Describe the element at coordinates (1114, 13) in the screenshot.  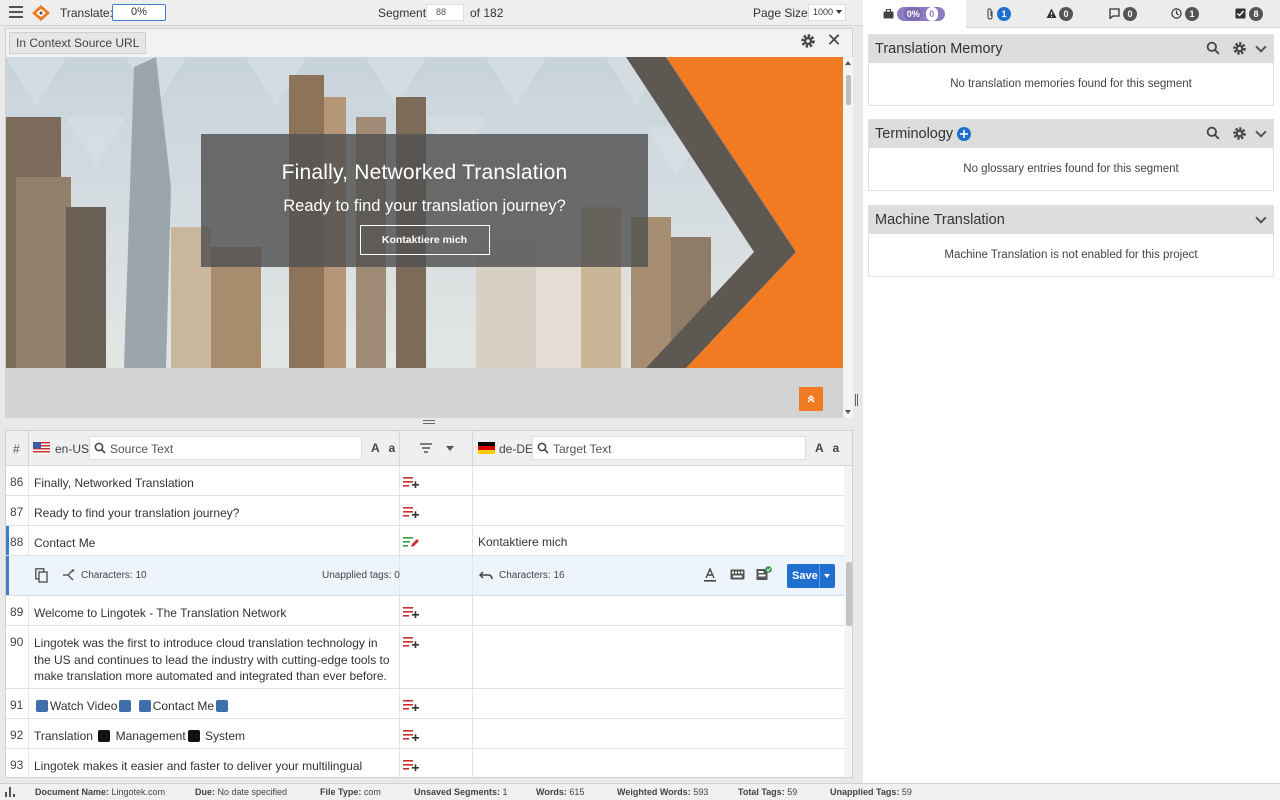
I see `comment-icon` at that location.